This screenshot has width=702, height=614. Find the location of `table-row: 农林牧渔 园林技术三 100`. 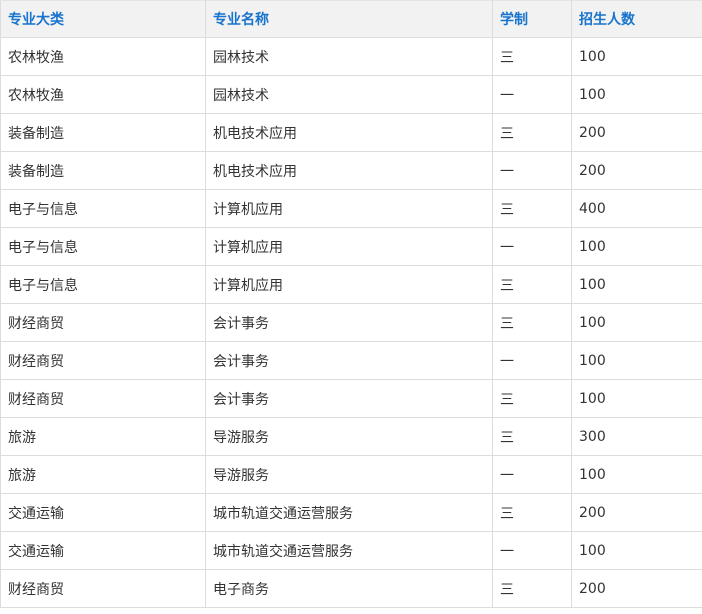

table-row: 农林牧渔 园林技术三 100 is located at coordinates (351, 56).